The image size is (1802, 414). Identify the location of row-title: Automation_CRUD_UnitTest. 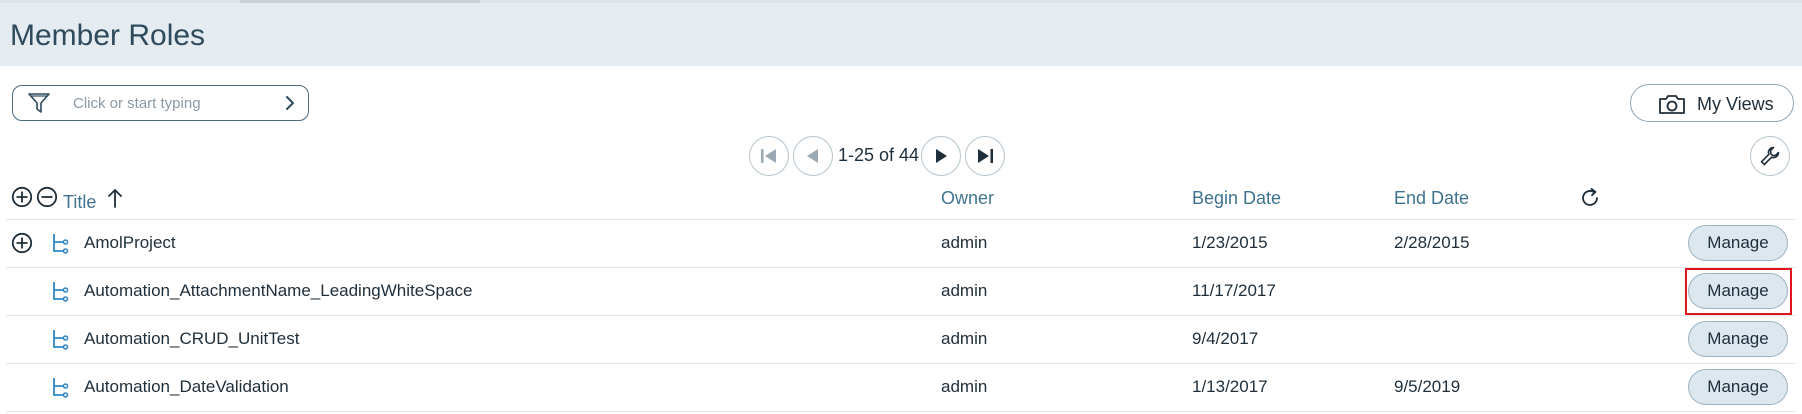
(191, 339).